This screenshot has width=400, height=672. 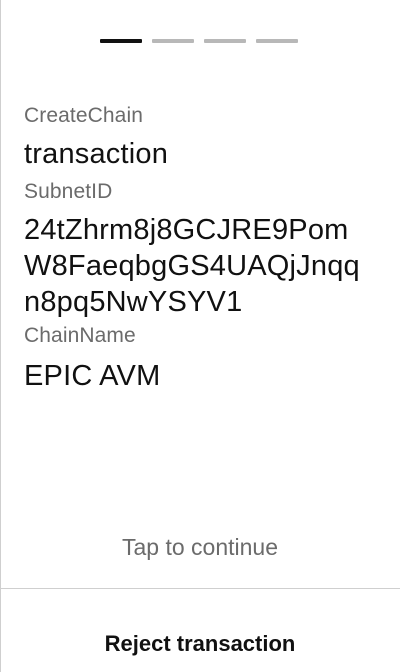 What do you see at coordinates (83, 115) in the screenshot?
I see `field-label: CreateChain` at bounding box center [83, 115].